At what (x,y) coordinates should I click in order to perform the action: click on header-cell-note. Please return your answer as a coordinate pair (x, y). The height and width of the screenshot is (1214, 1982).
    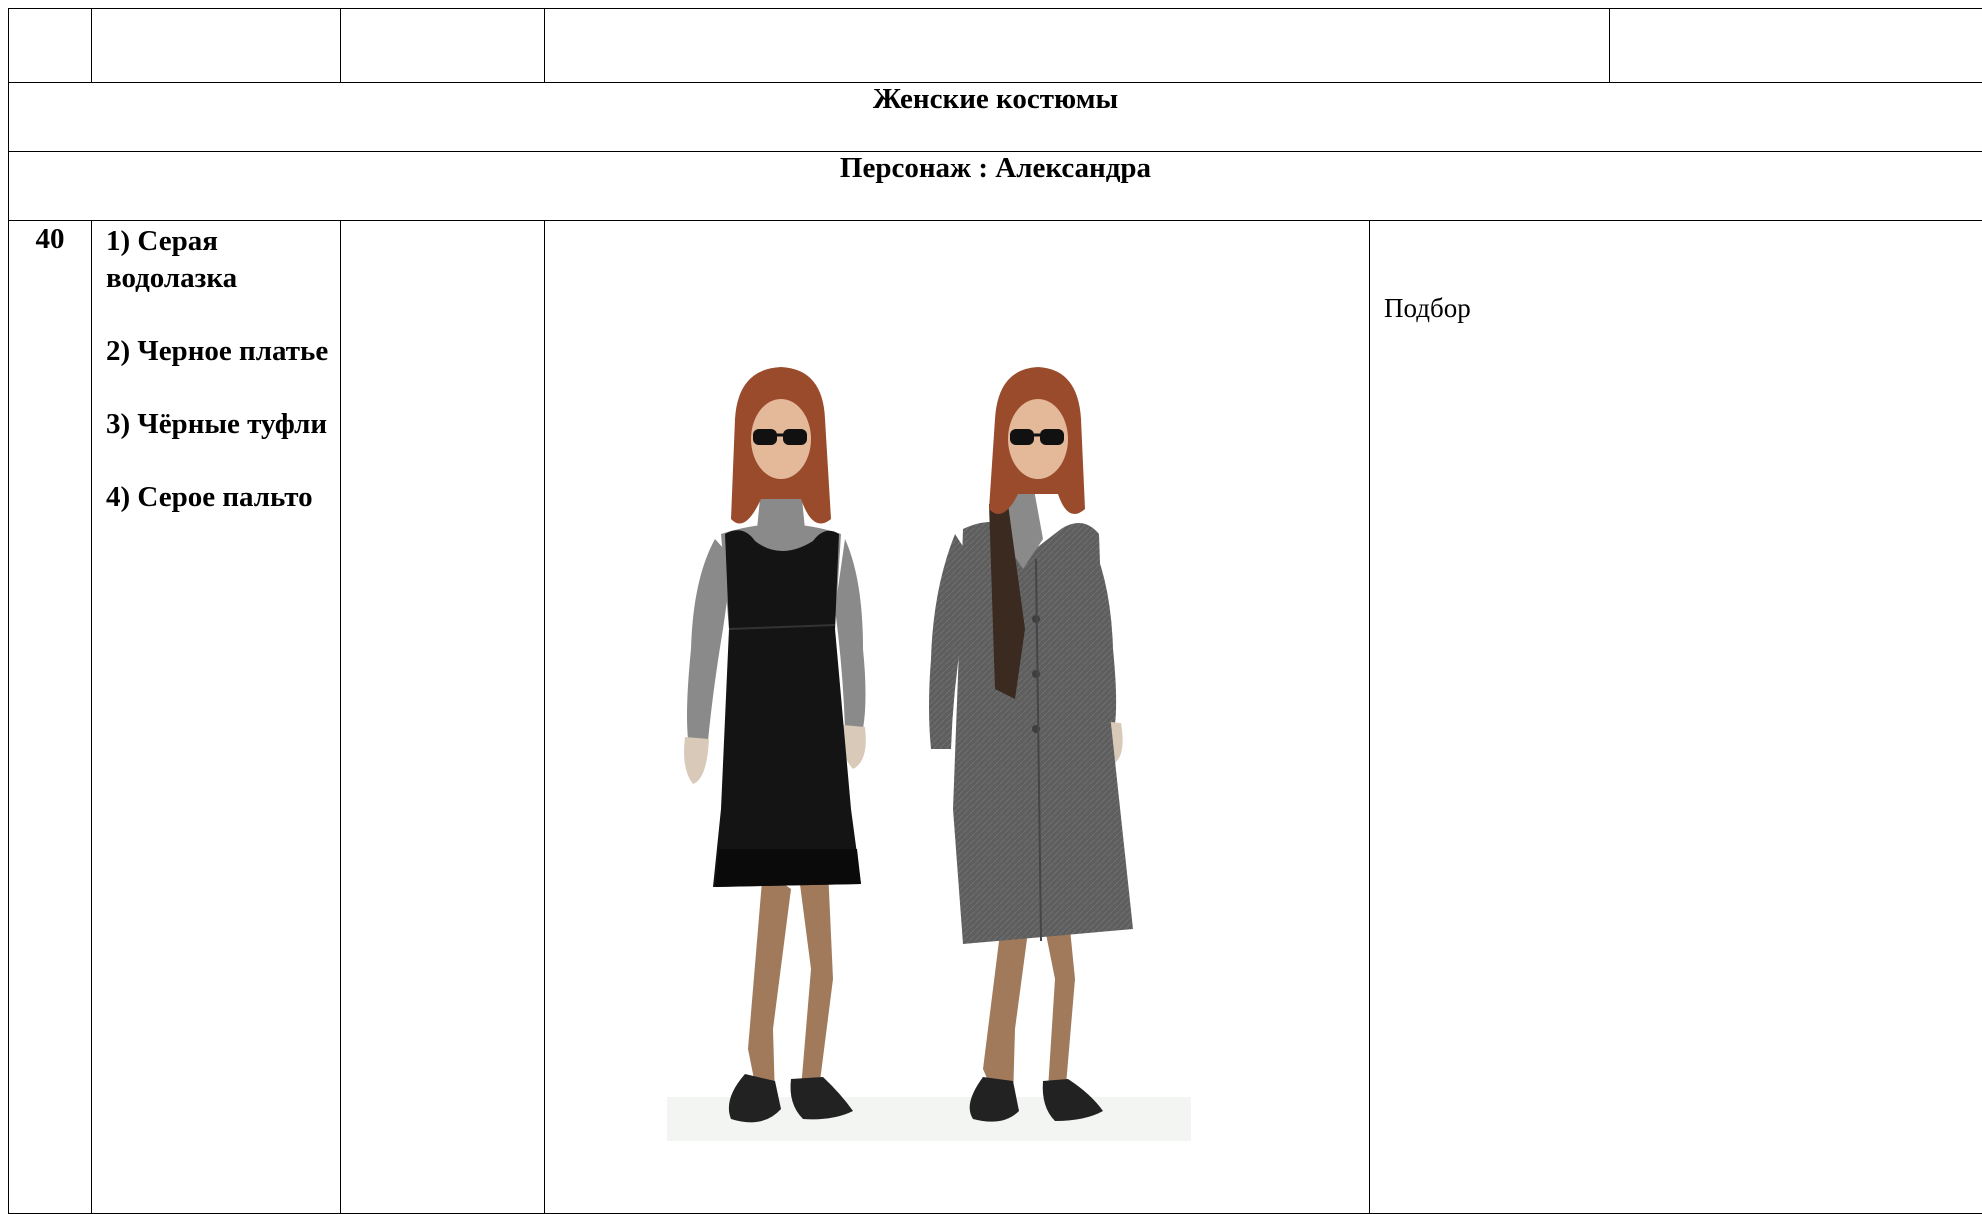
    Looking at the image, I should click on (1796, 46).